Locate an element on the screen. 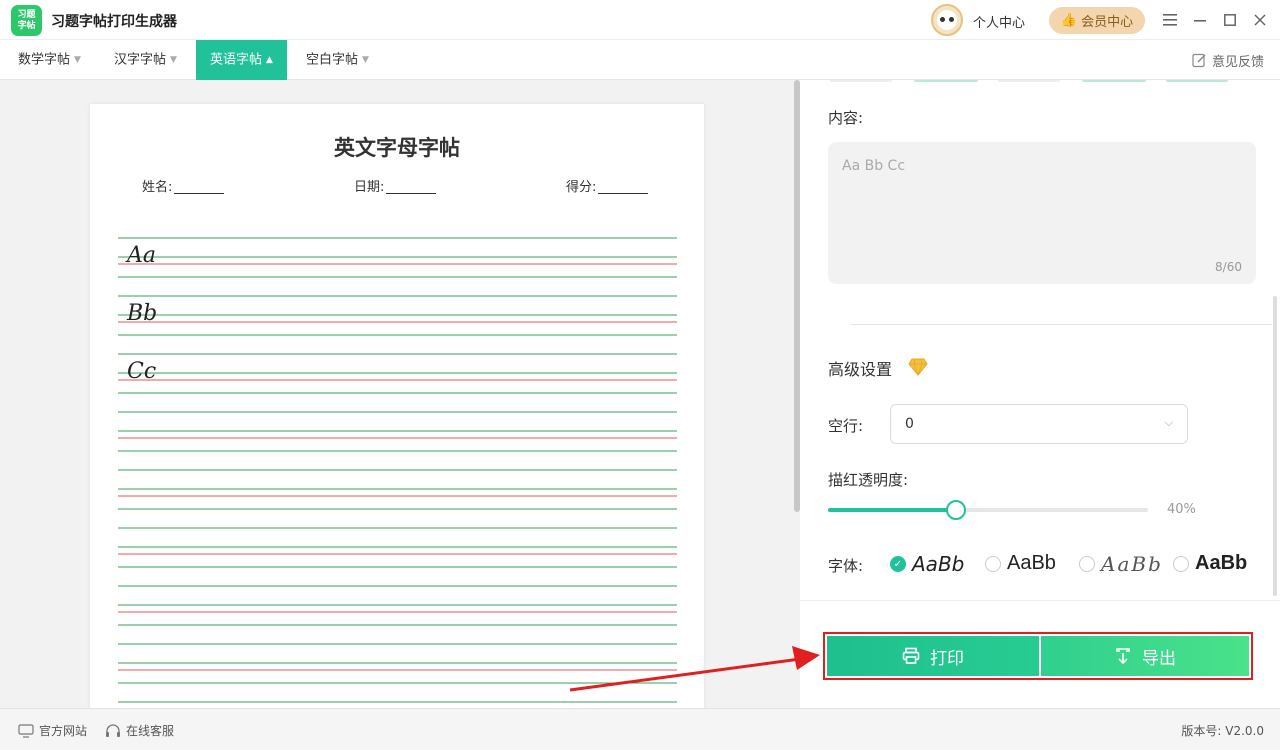  opacity-value: 40% is located at coordinates (1181, 509).